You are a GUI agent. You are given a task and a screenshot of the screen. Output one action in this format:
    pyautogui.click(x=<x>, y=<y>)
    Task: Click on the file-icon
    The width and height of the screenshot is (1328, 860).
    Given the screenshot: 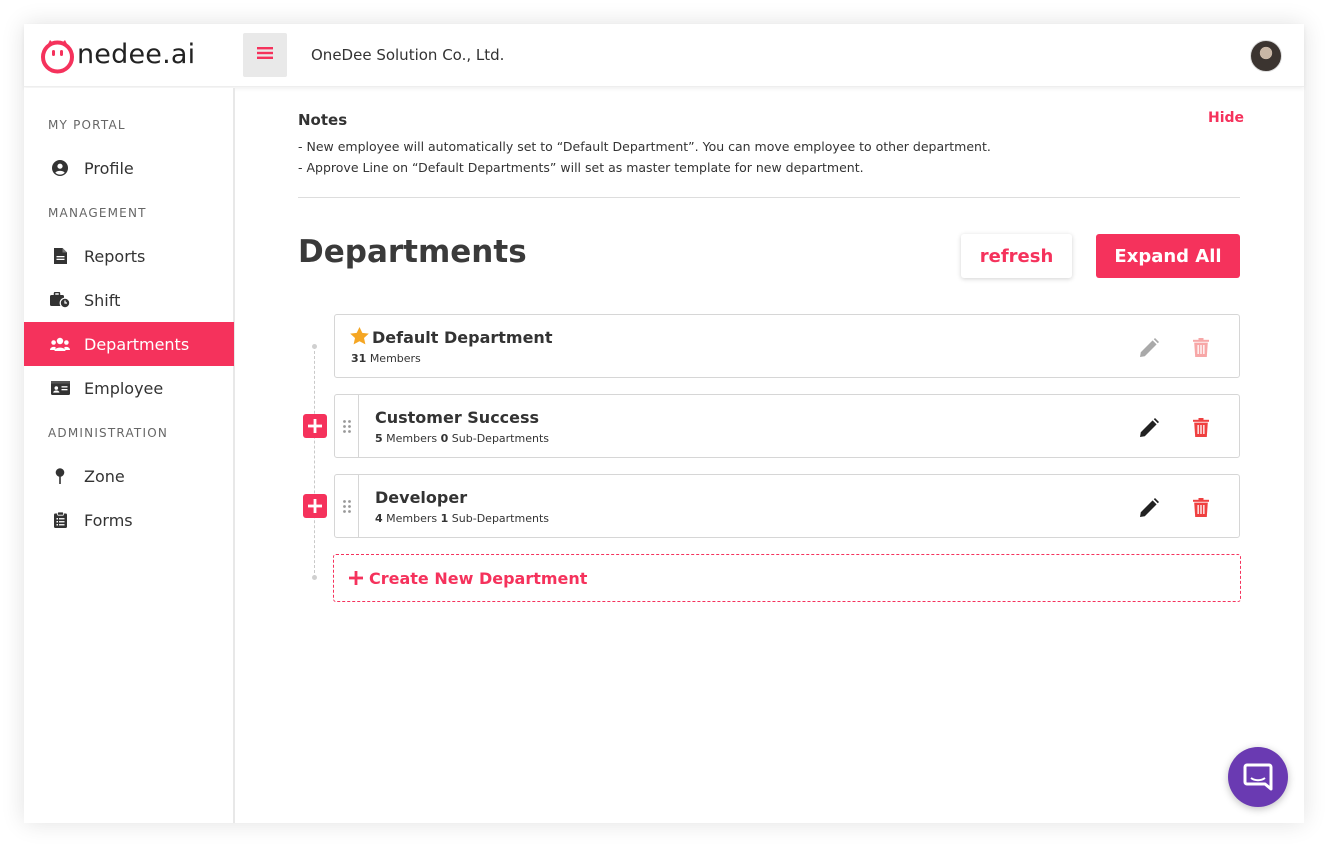 What is the action you would take?
    pyautogui.click(x=60, y=256)
    